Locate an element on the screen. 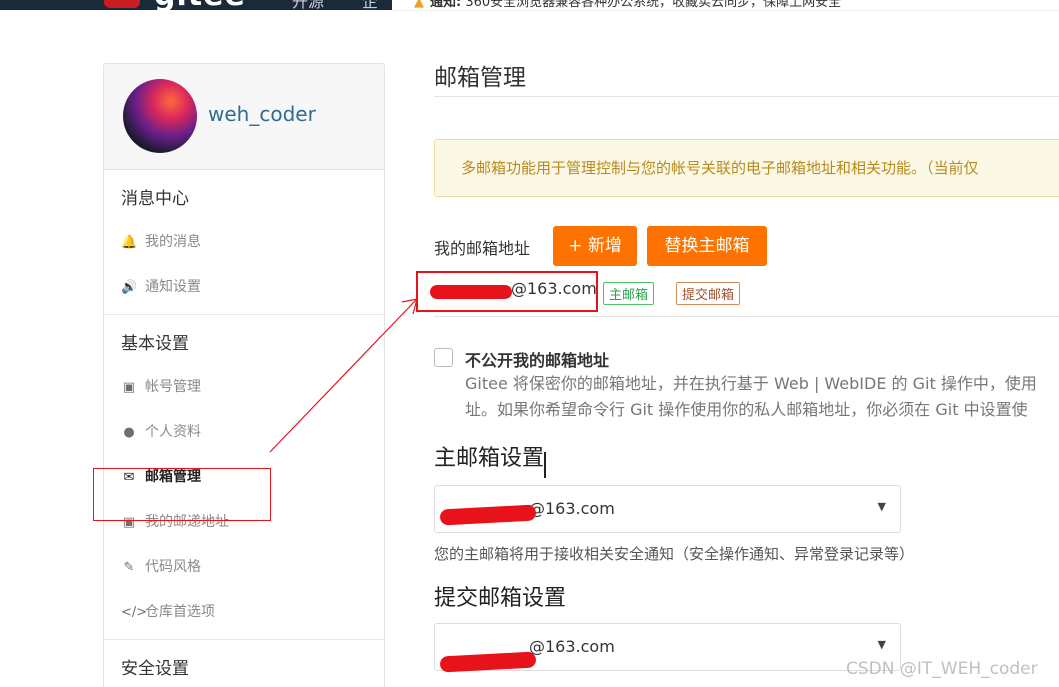 Image resolution: width=1059 pixels, height=687 pixels. sidebar-item-label: 仓库首选项 is located at coordinates (180, 612).